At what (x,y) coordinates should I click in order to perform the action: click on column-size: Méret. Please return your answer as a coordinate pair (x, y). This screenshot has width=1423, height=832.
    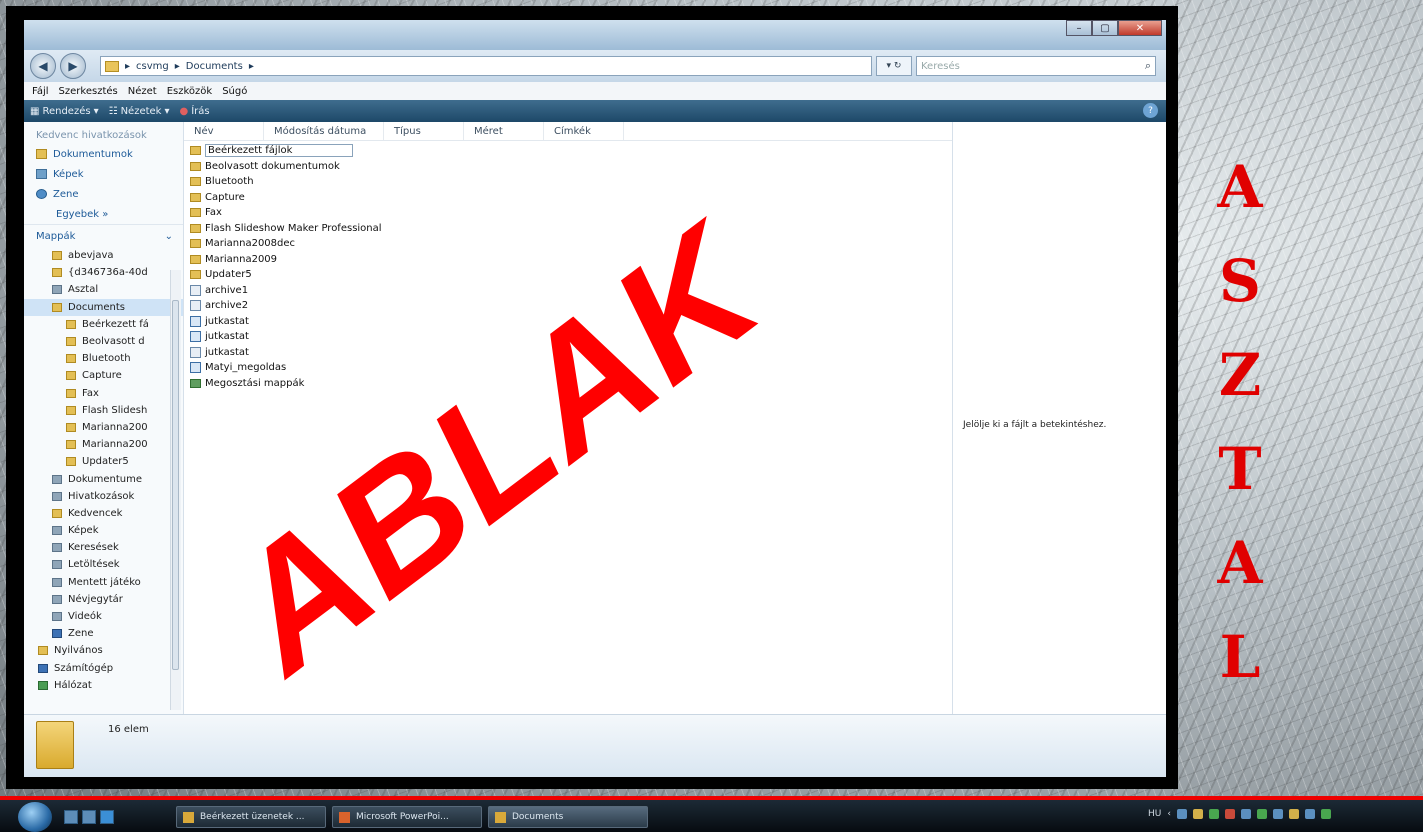
    Looking at the image, I should click on (504, 131).